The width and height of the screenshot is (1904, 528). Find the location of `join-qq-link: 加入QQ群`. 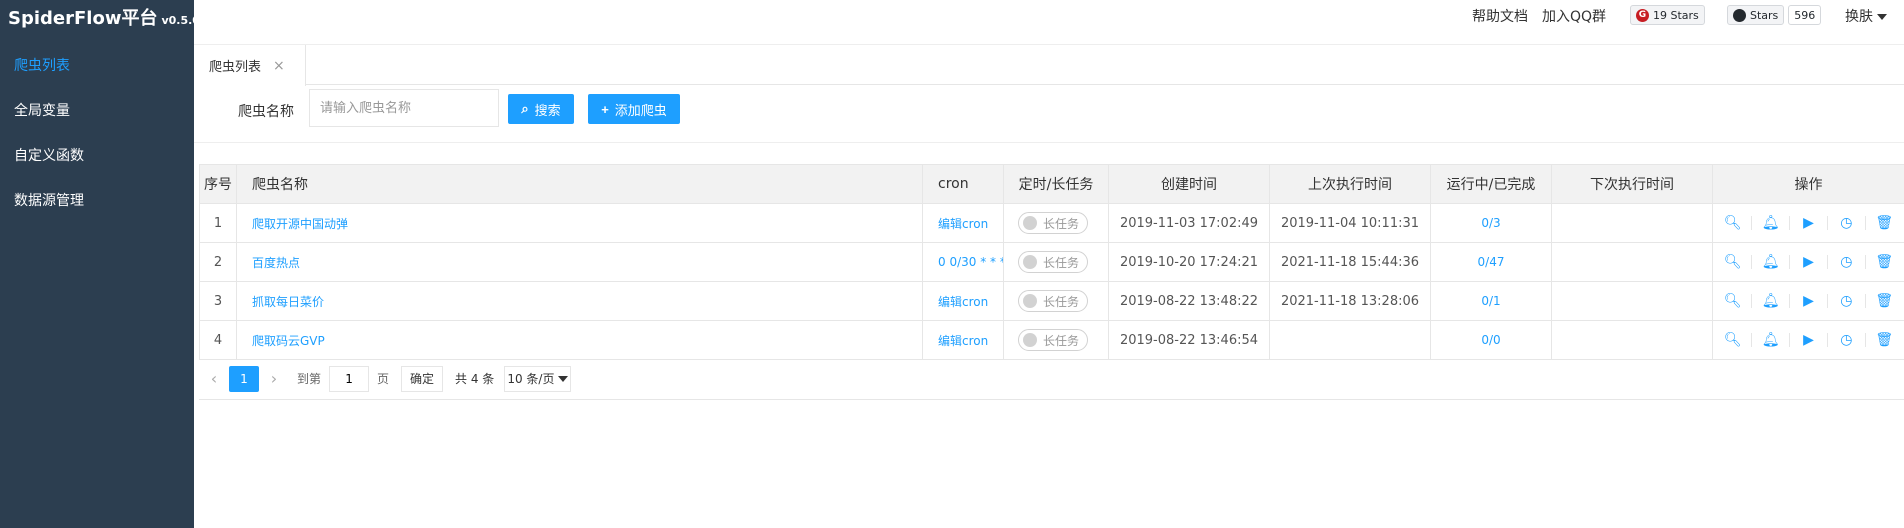

join-qq-link: 加入QQ群 is located at coordinates (1574, 16).